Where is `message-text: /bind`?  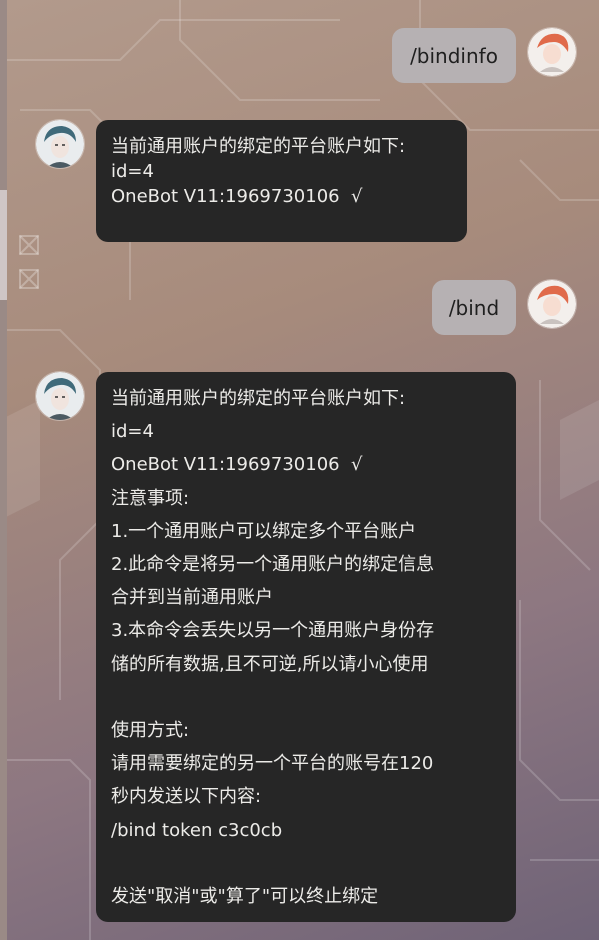 message-text: /bind is located at coordinates (474, 307).